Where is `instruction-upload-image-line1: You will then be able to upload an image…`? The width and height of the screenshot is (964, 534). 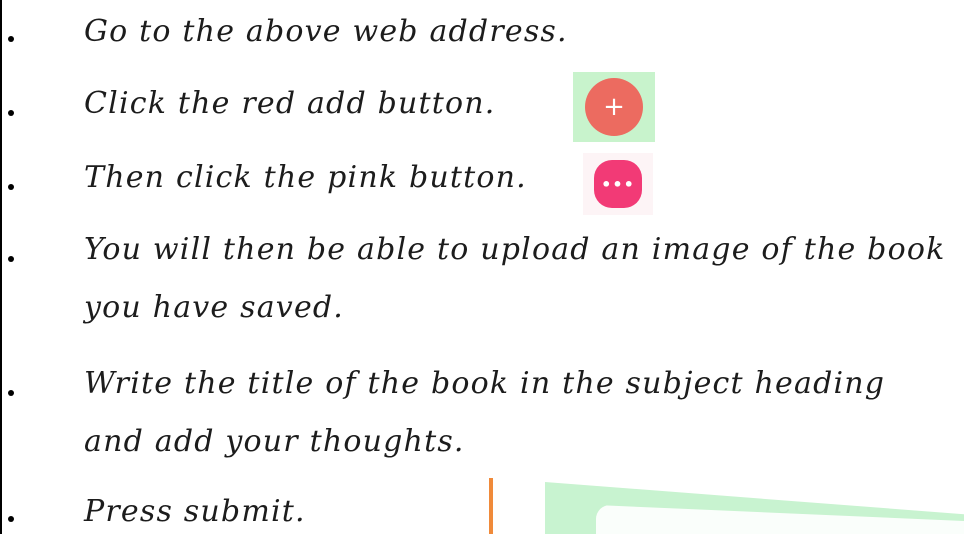 instruction-upload-image-line1: You will then be able to upload an image… is located at coordinates (515, 249).